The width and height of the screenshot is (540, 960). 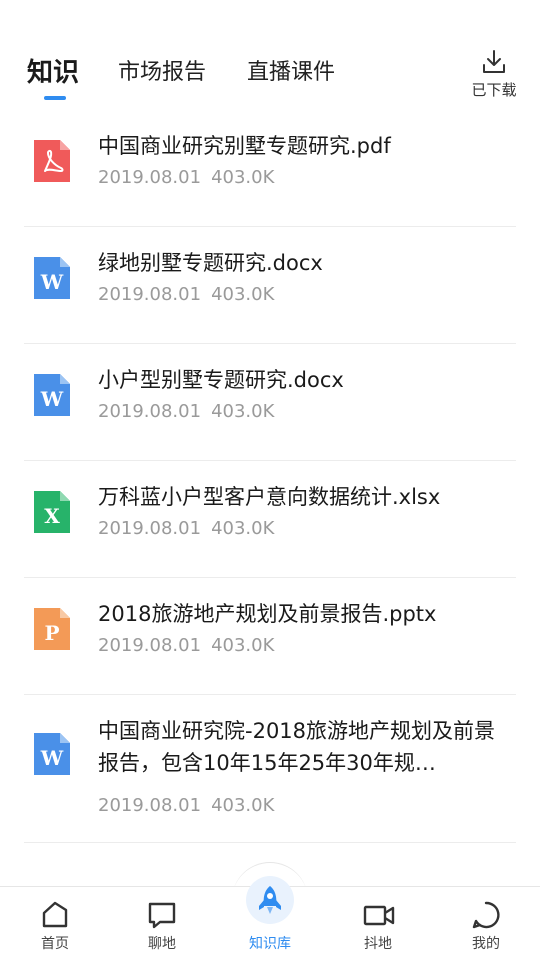 I want to click on tab-knowledge: 知识, so click(x=53, y=73).